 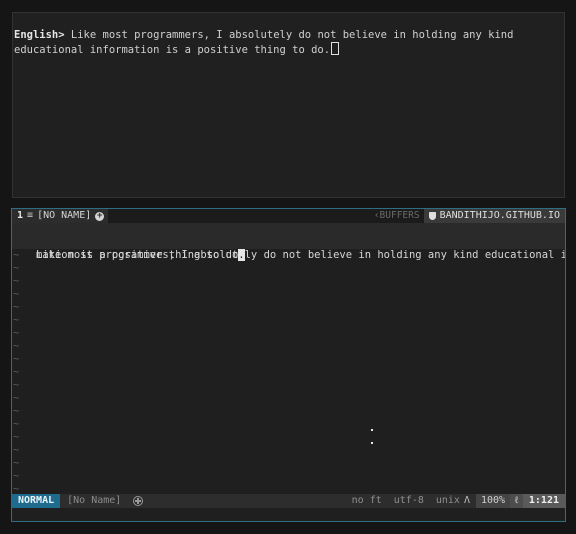 I want to click on command-line, so click(x=288, y=514).